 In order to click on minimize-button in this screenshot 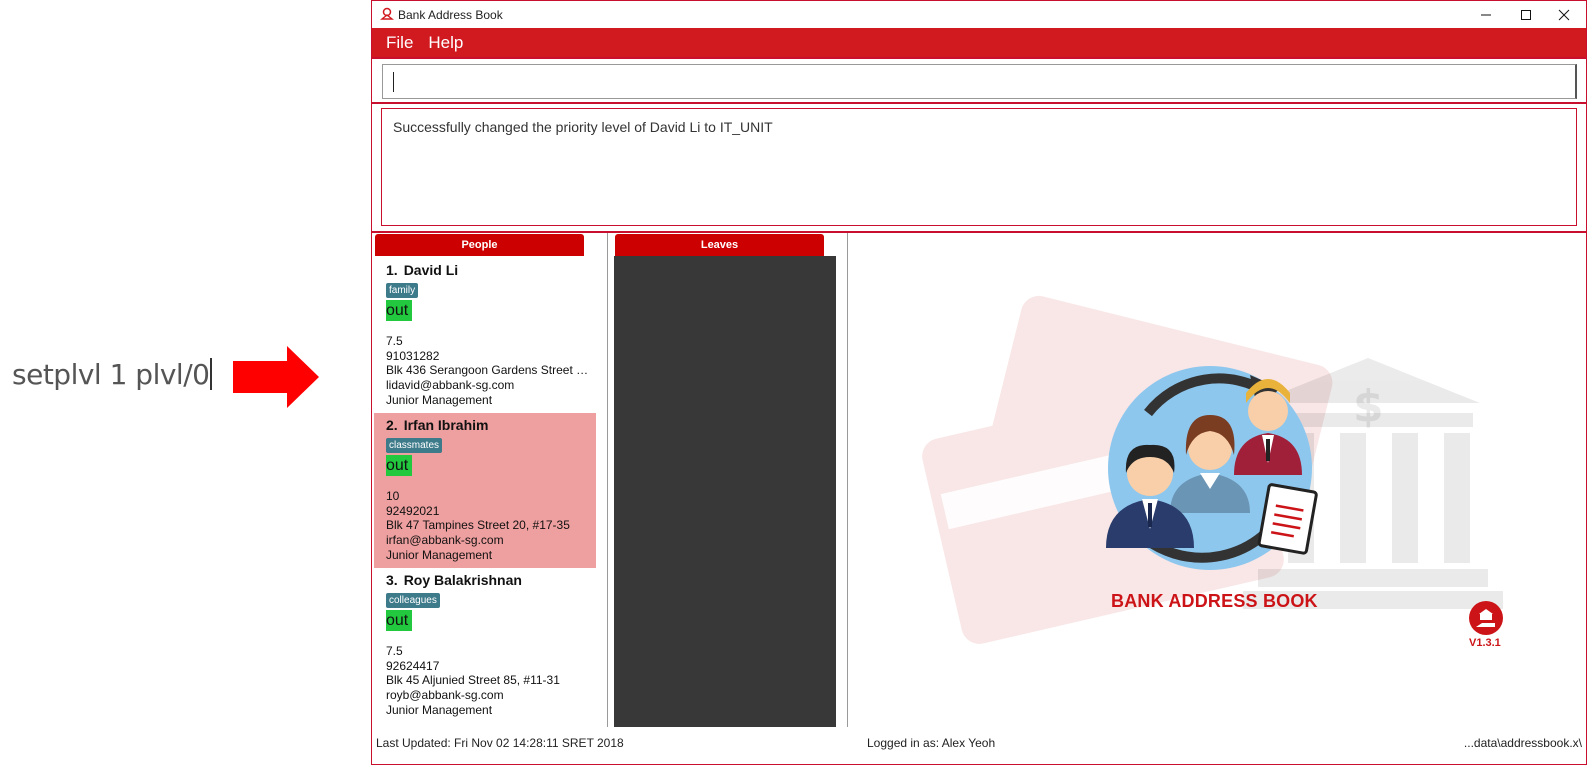, I will do `click(1486, 14)`.